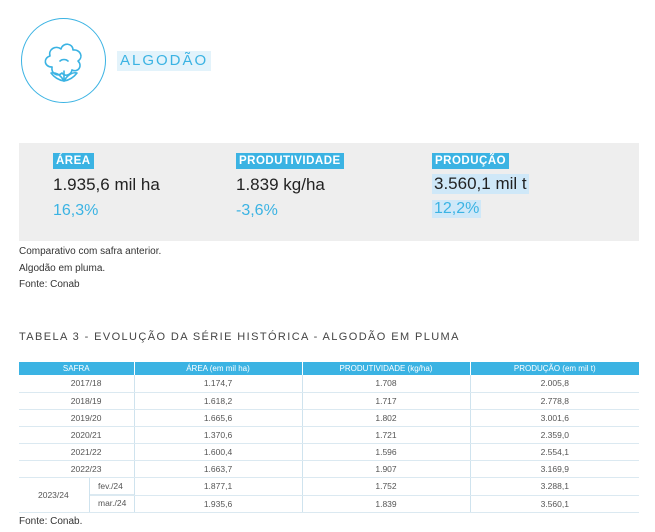 This screenshot has width=655, height=532. Describe the element at coordinates (77, 384) in the screenshot. I see `cell-safra: 2017/18` at that location.